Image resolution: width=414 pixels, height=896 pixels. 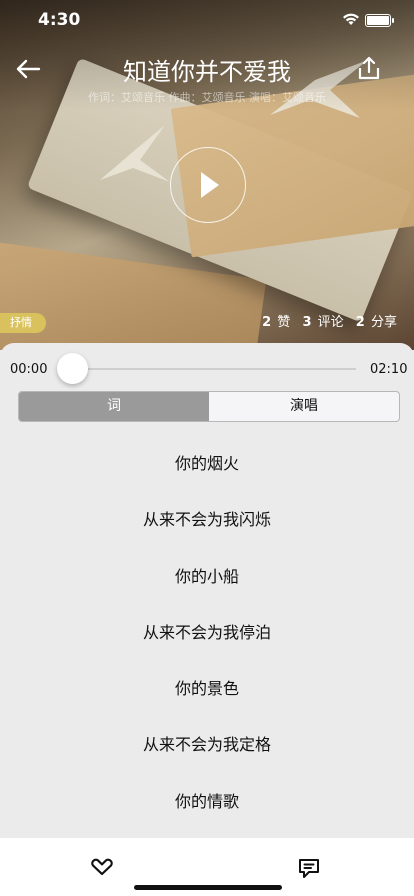 What do you see at coordinates (360, 322) in the screenshot?
I see `shares-count: 2` at bounding box center [360, 322].